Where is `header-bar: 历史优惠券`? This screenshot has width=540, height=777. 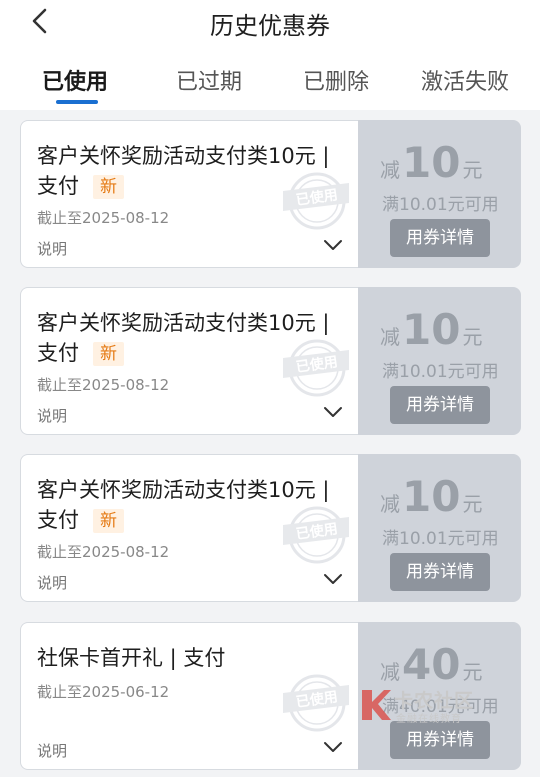
header-bar: 历史优惠券 is located at coordinates (270, 23).